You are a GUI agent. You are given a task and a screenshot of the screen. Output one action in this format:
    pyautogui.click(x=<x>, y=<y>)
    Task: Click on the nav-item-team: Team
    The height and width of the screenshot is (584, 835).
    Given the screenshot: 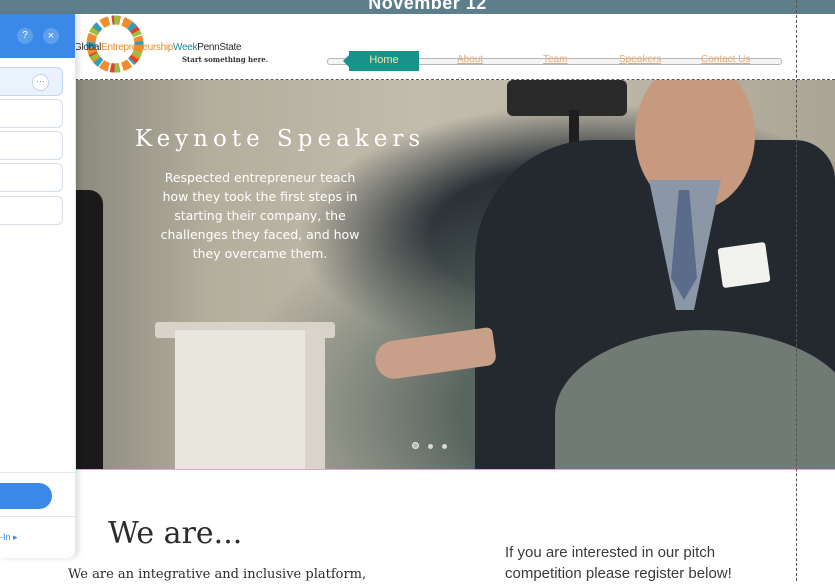 What is the action you would take?
    pyautogui.click(x=555, y=59)
    